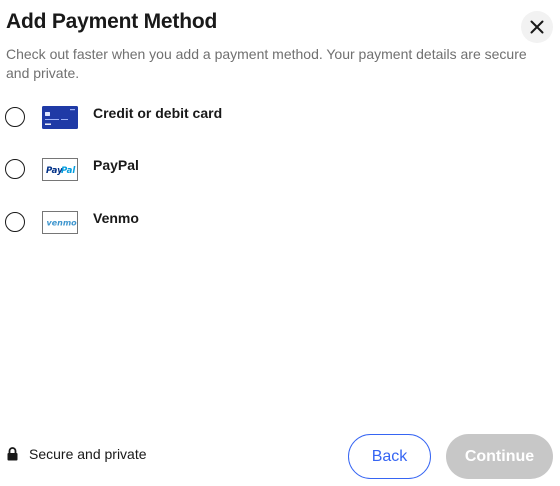 The image size is (560, 486). I want to click on payment-option-venmo: venmo Venmo, so click(155, 222).